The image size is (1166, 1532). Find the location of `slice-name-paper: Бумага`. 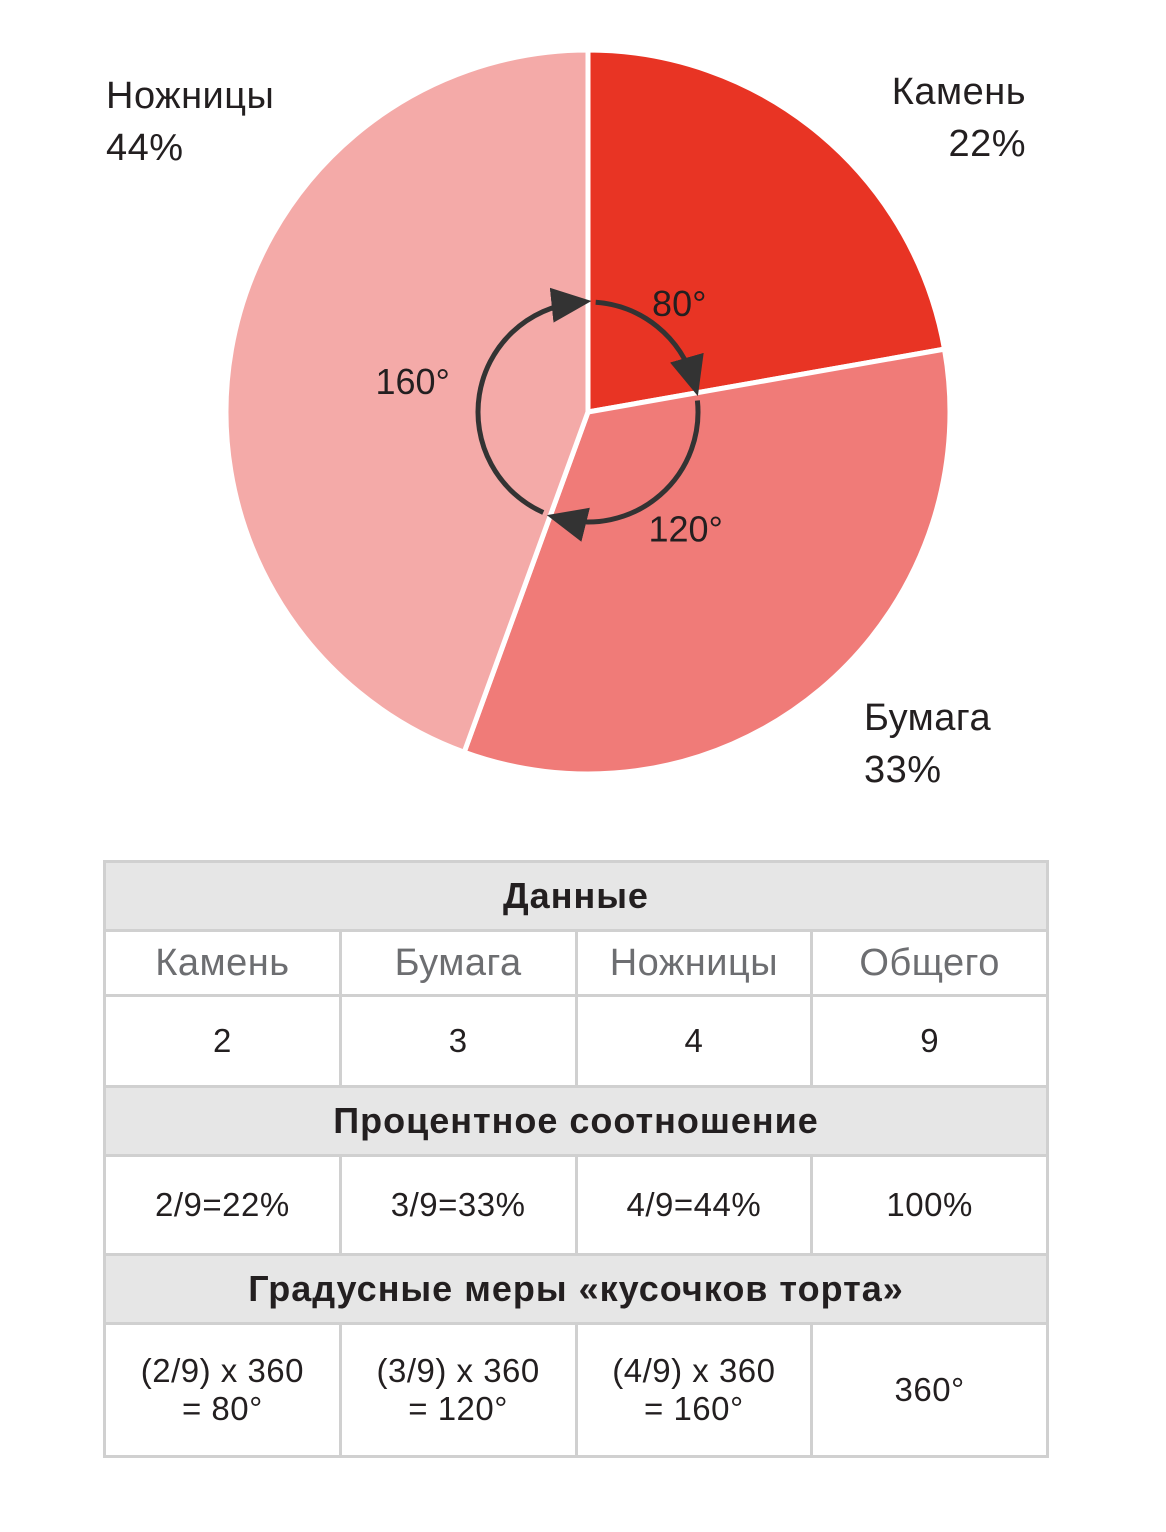

slice-name-paper: Бумага is located at coordinates (928, 718).